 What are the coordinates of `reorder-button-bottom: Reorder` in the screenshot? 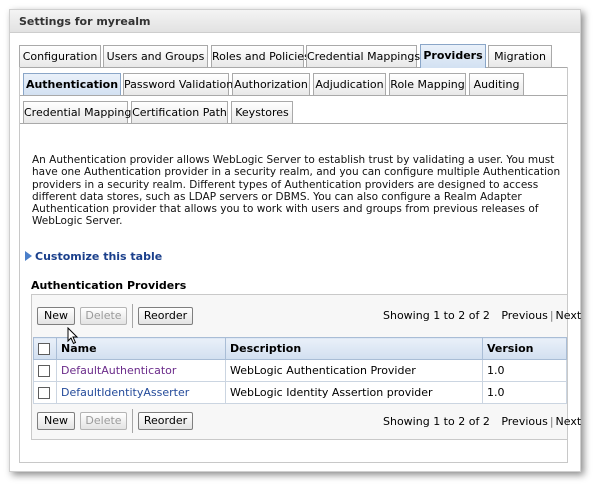 It's located at (165, 421).